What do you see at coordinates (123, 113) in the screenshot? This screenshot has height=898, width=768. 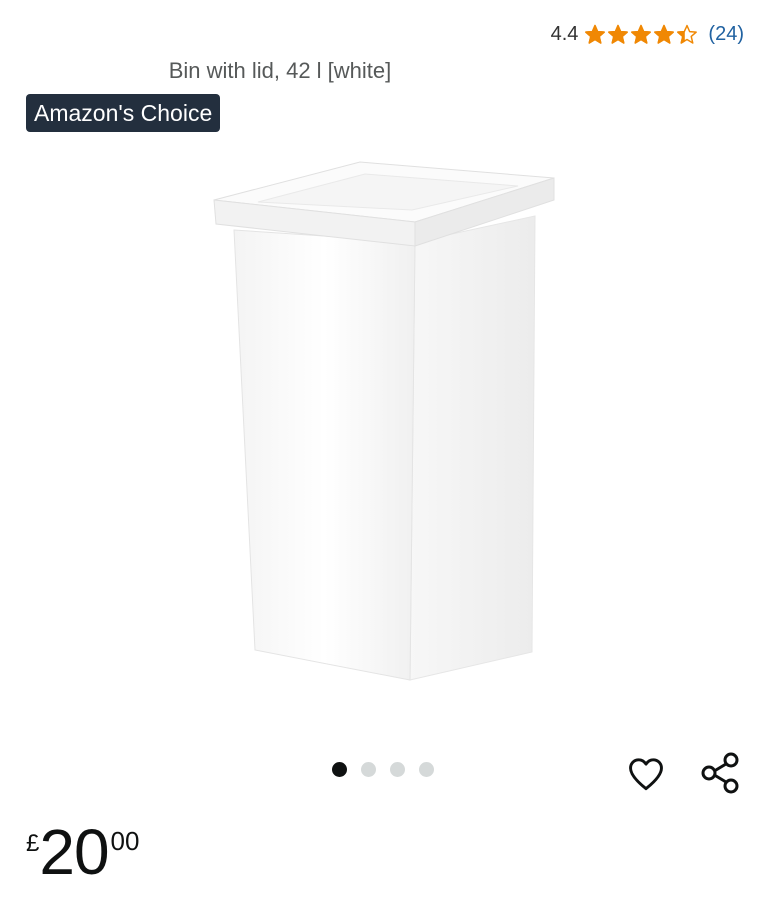 I see `amazons-choice-badge: Amazon's Choice` at bounding box center [123, 113].